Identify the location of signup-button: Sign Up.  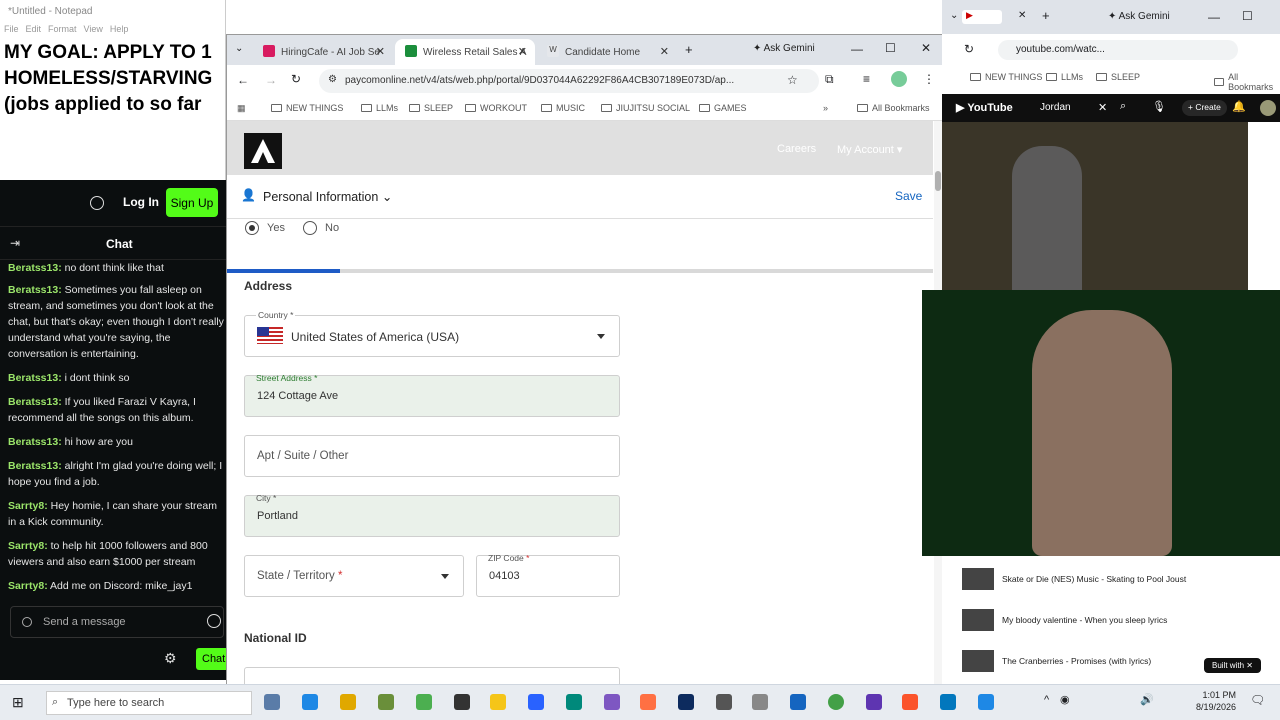
(192, 202).